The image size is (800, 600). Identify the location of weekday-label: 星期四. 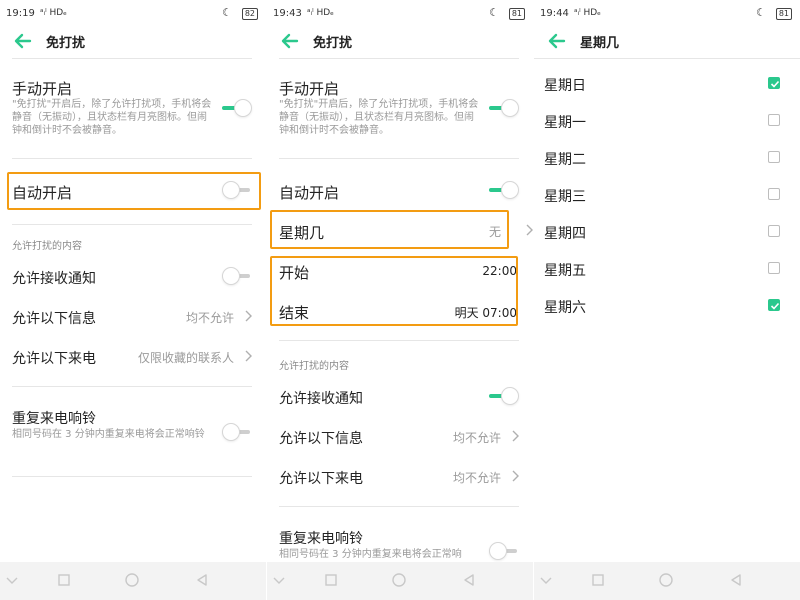
(565, 234).